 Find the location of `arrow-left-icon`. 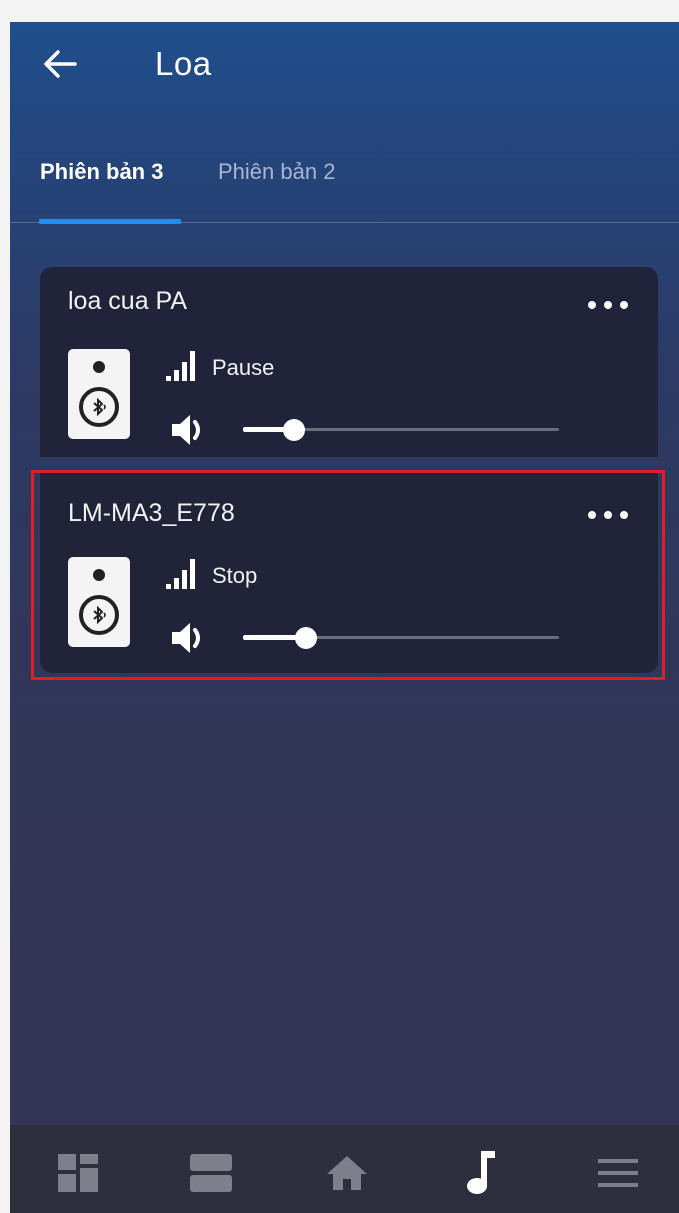

arrow-left-icon is located at coordinates (60, 64).